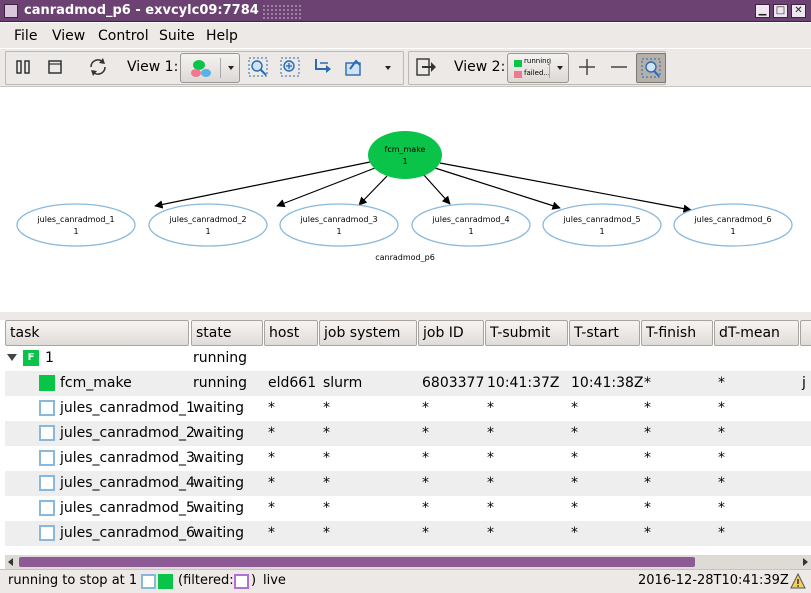 This screenshot has width=811, height=593. I want to click on running-state-icon, so click(165, 581).